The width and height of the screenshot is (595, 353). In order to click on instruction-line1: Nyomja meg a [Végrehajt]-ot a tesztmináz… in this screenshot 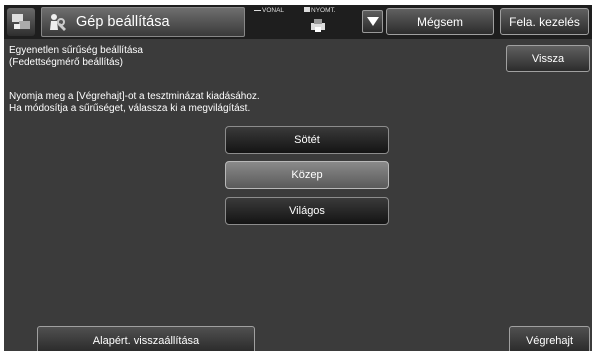, I will do `click(134, 96)`.